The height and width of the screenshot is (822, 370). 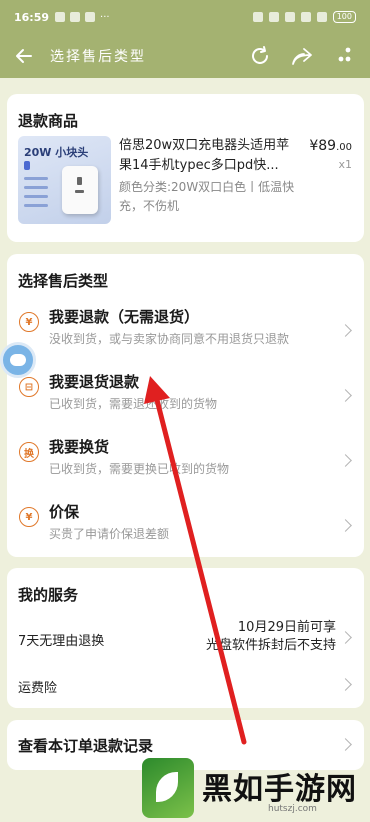 I want to click on exchange-icon: 换, so click(x=29, y=452).